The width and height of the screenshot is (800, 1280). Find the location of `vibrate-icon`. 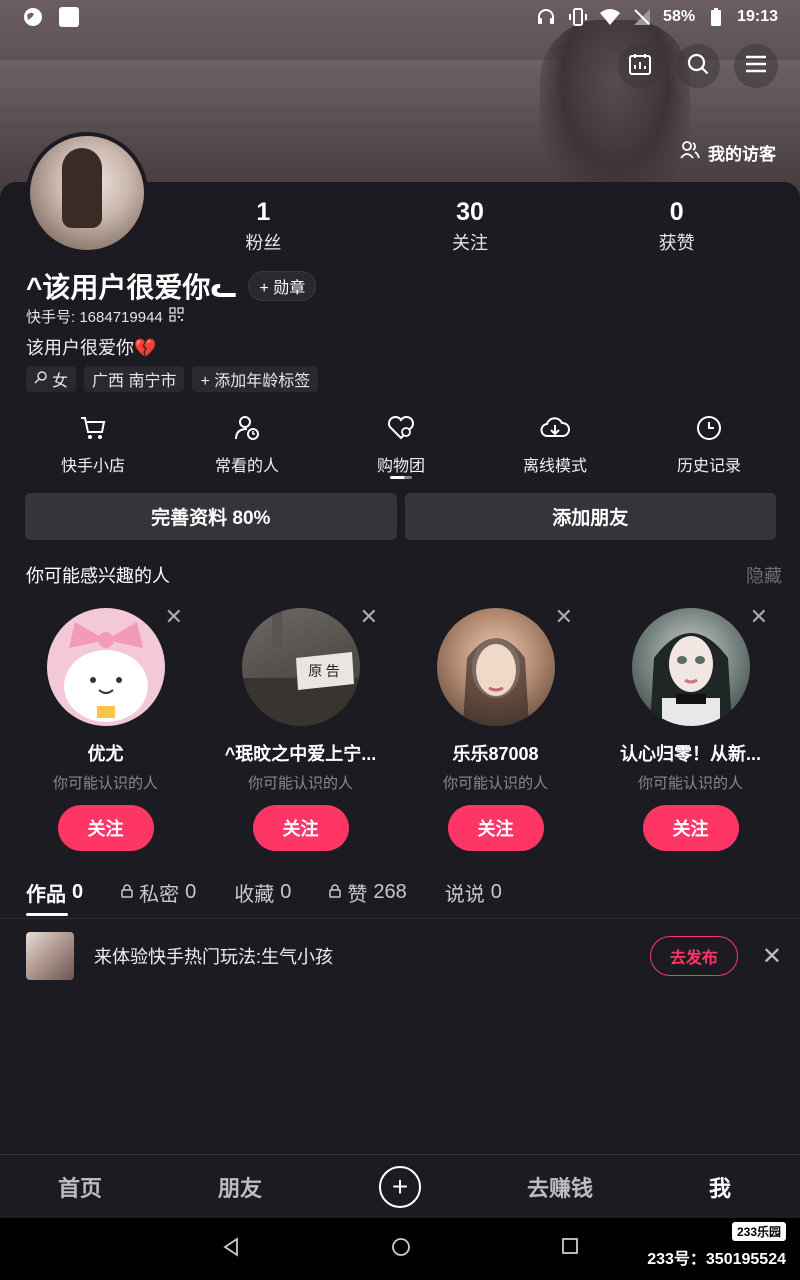

vibrate-icon is located at coordinates (578, 17).